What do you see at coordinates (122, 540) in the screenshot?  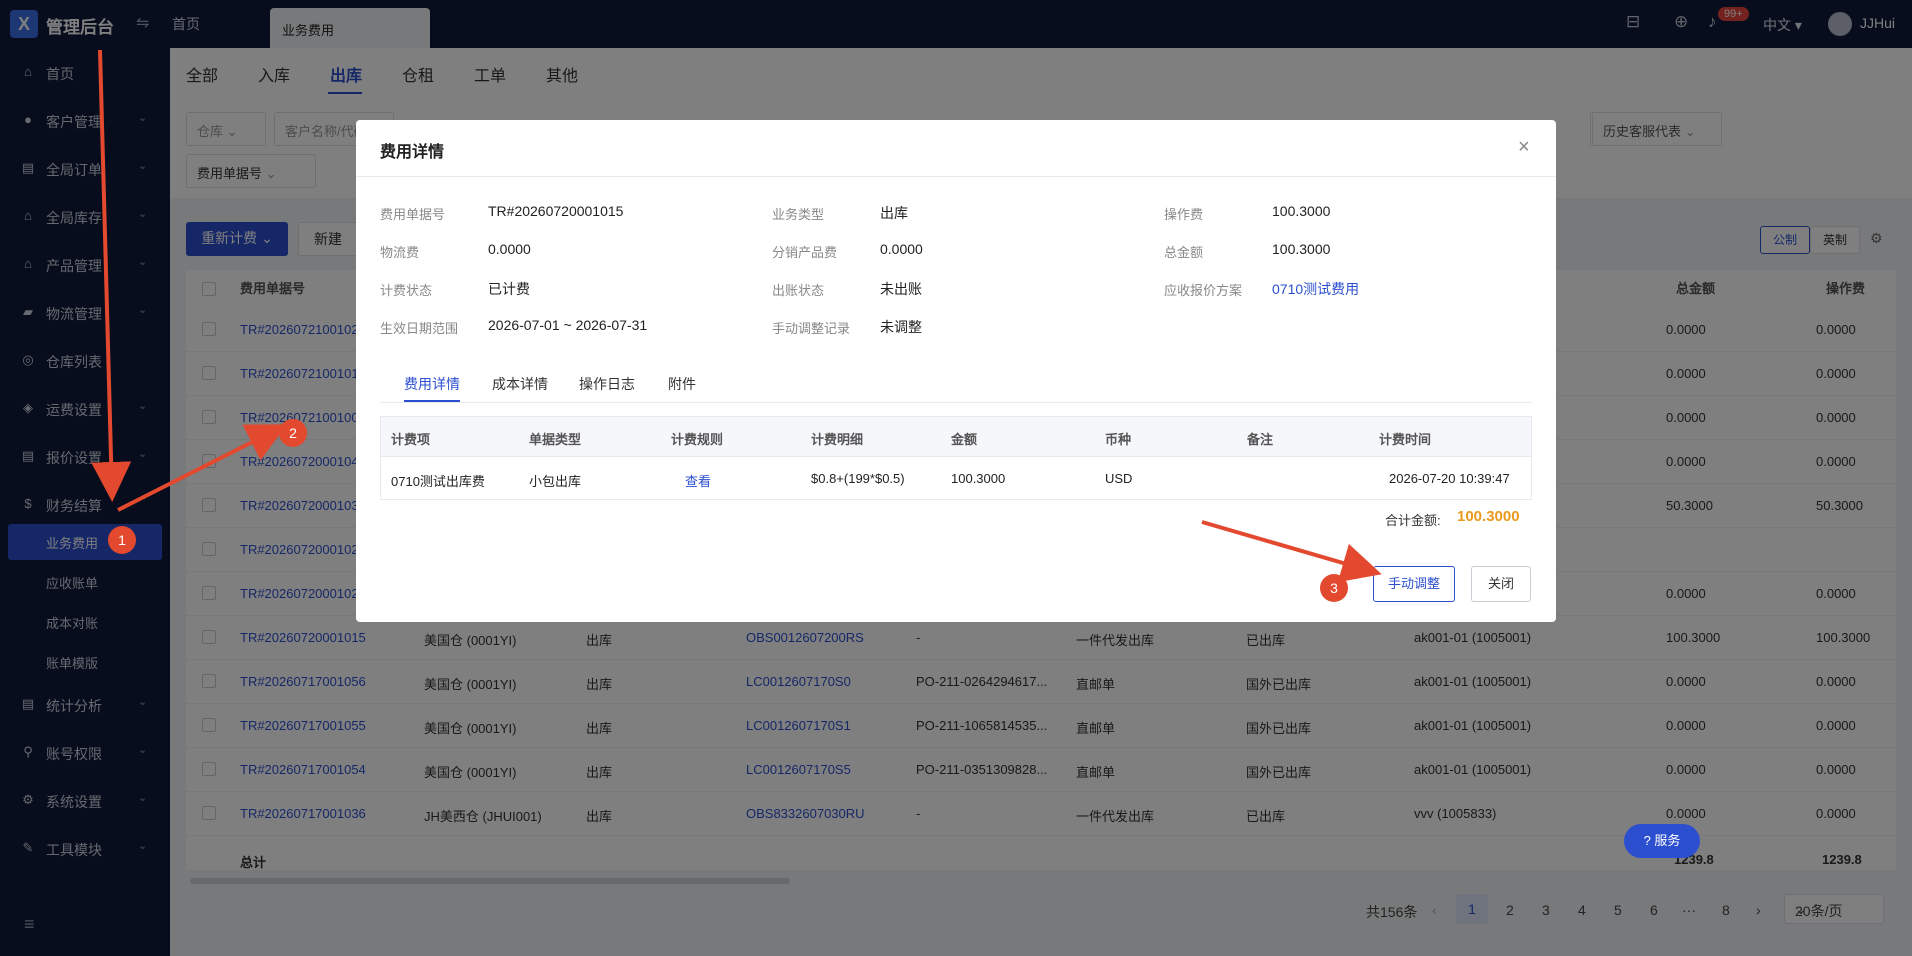 I see `step-marker-1: 1` at bounding box center [122, 540].